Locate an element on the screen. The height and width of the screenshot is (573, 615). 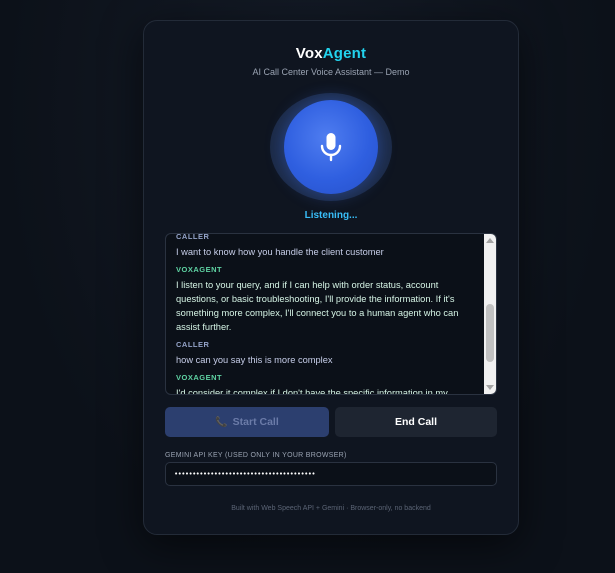
mic-button is located at coordinates (331, 147).